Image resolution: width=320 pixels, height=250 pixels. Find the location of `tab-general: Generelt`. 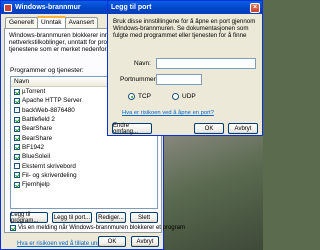

tab-general: Generelt is located at coordinates (21, 22).